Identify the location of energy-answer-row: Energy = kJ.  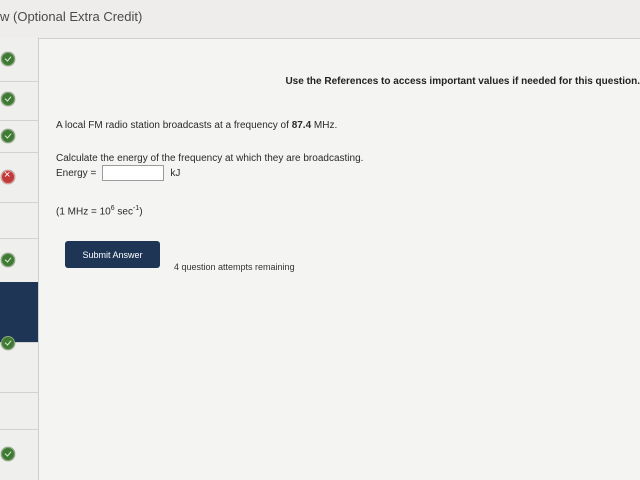
(118, 173).